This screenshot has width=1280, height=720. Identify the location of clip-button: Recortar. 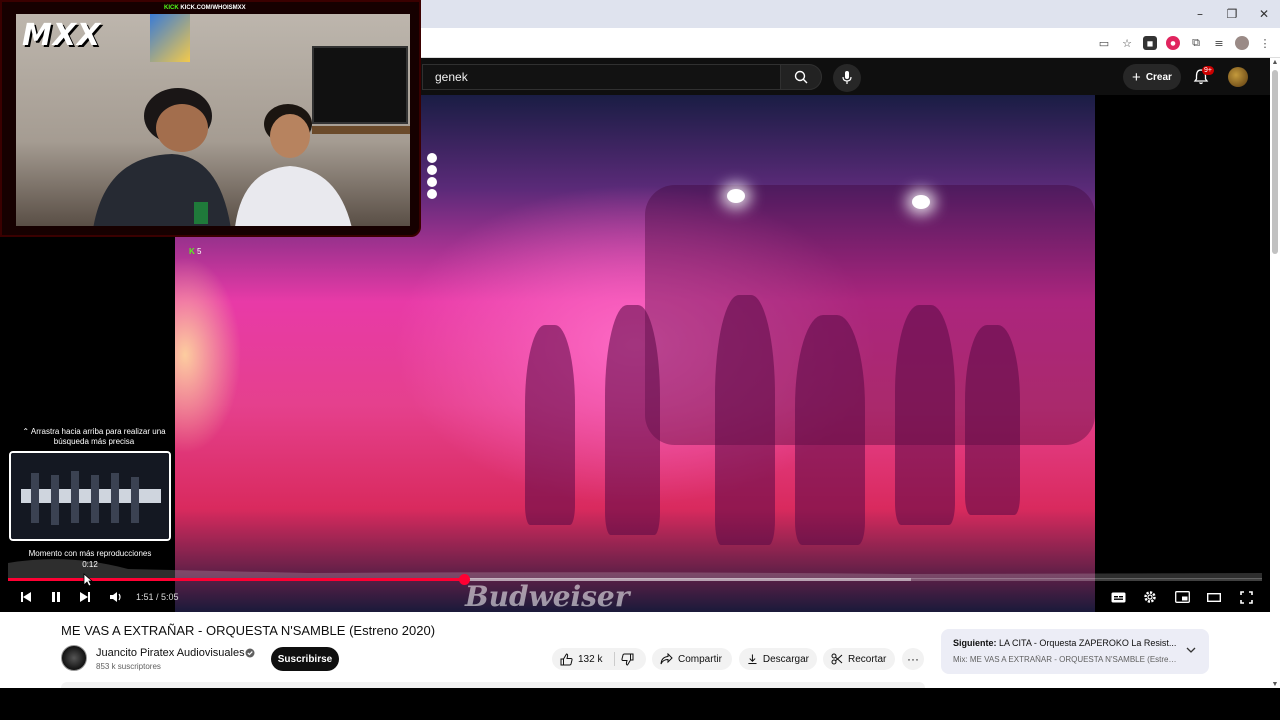
(859, 659).